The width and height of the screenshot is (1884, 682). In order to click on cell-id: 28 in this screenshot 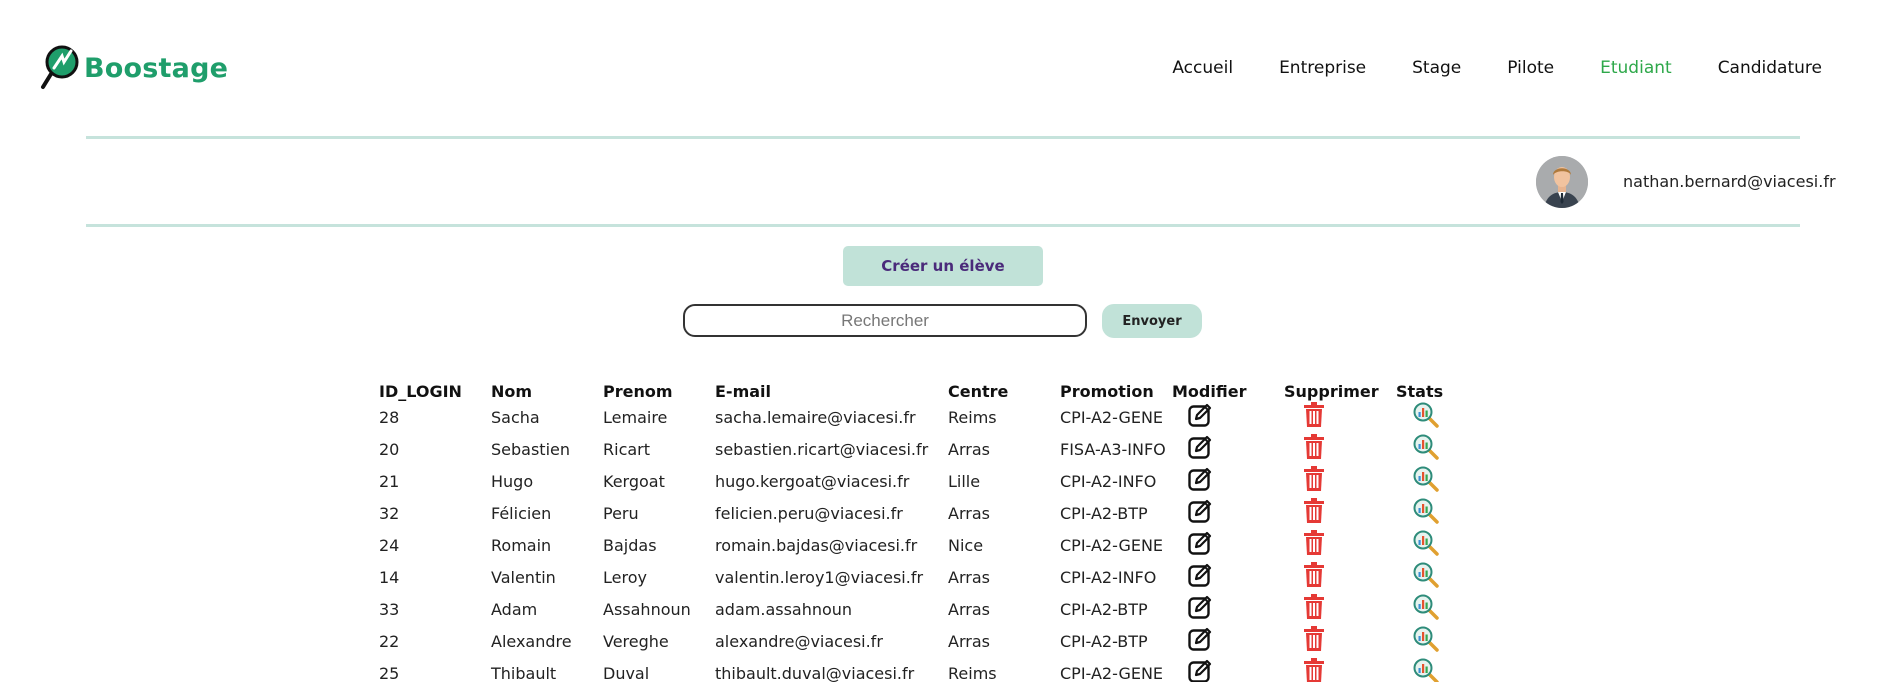, I will do `click(389, 417)`.